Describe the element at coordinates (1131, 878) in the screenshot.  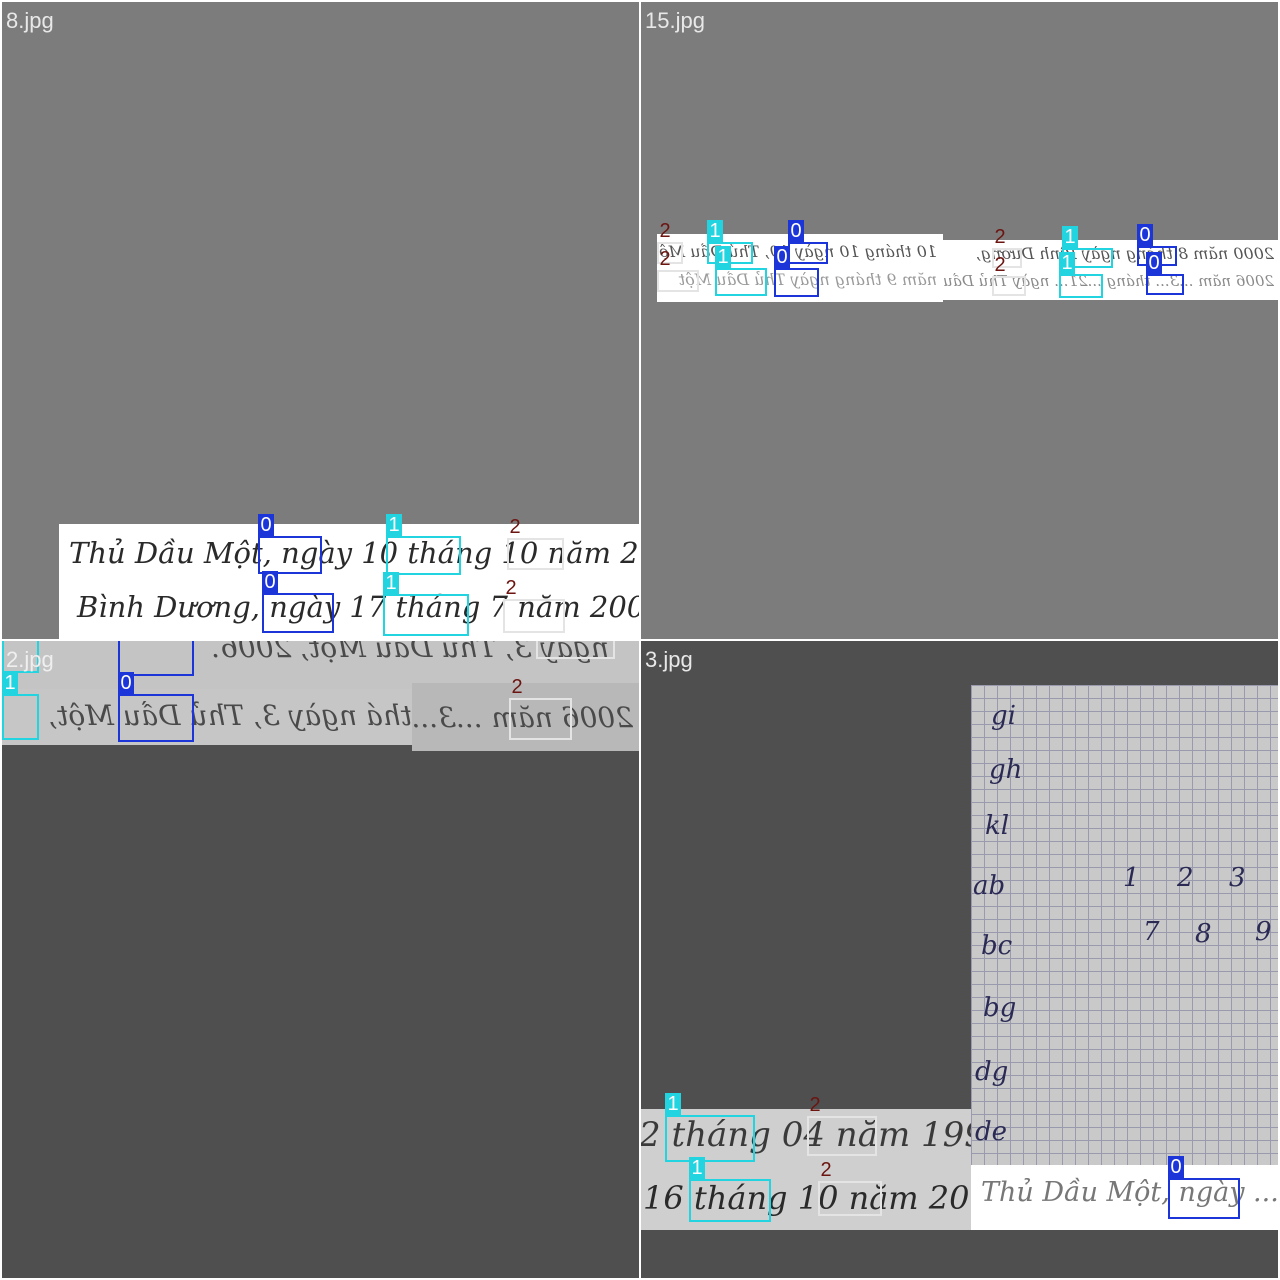
I see `handwritten-digit: 1` at that location.